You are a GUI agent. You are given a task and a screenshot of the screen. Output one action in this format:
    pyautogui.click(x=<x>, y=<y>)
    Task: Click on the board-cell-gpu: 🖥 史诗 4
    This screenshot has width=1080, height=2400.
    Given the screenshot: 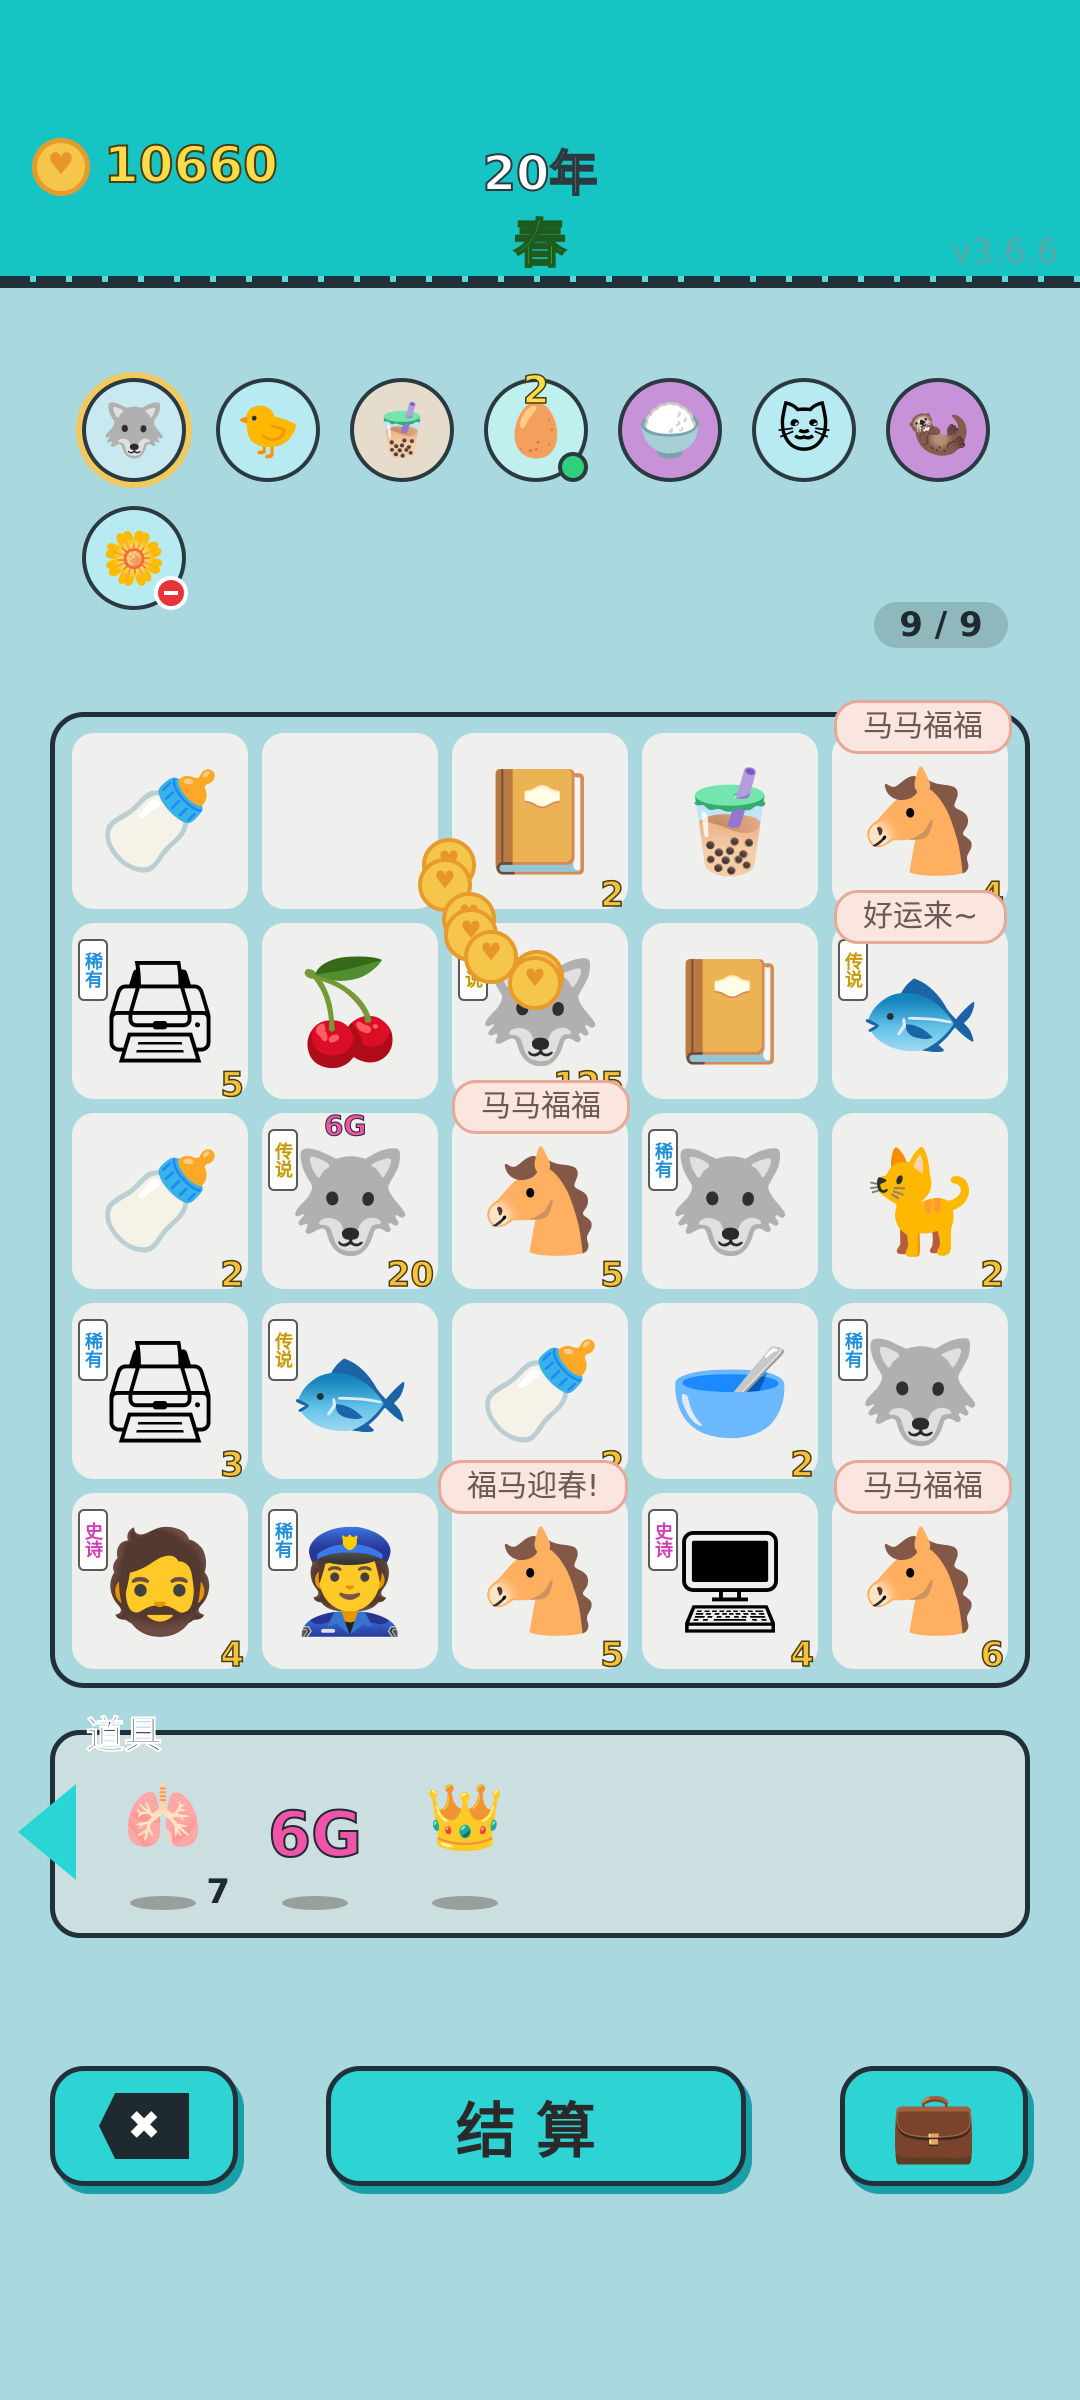 What is the action you would take?
    pyautogui.click(x=730, y=1584)
    